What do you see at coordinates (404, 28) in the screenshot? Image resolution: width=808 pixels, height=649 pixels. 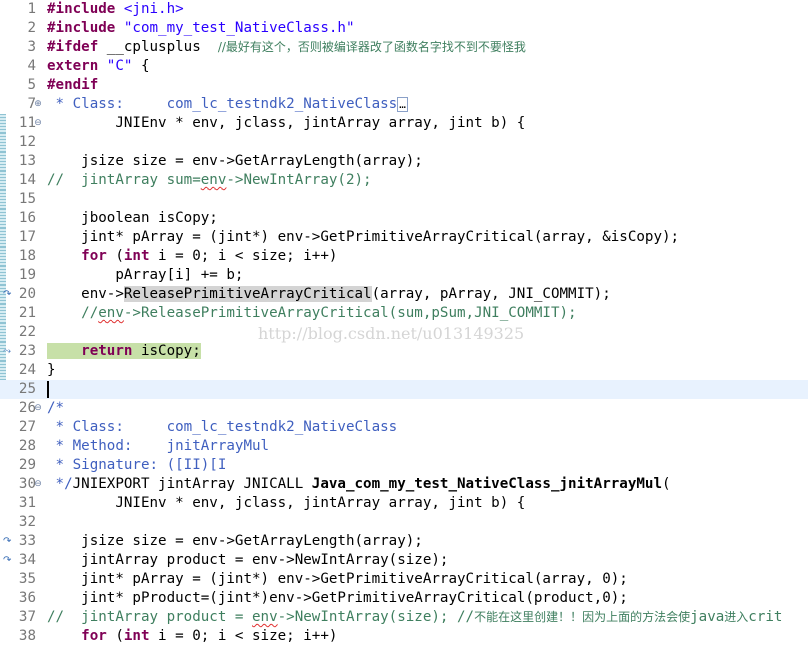 I see `code-line: 2 #include "com_my_test_NativeClass.h"` at bounding box center [404, 28].